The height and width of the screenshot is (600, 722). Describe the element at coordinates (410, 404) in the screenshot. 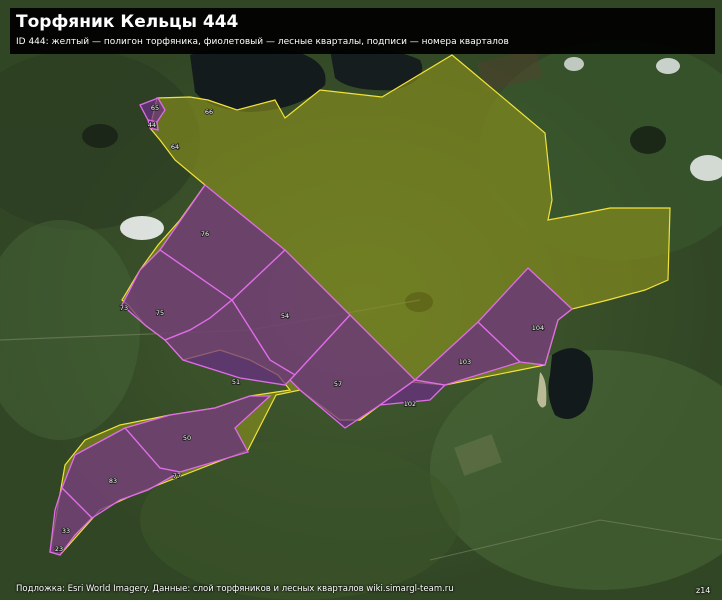

I see `quarter-label-102: 102` at that location.